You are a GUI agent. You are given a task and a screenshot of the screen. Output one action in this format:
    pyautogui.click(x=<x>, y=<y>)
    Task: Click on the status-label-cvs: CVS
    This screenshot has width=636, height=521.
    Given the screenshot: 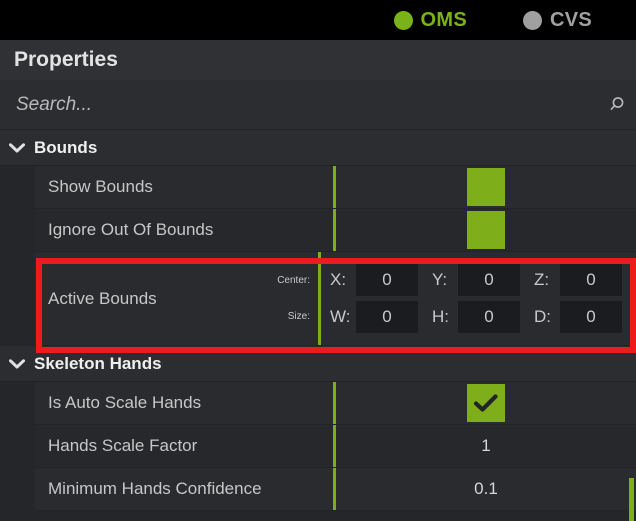 What is the action you would take?
    pyautogui.click(x=570, y=19)
    